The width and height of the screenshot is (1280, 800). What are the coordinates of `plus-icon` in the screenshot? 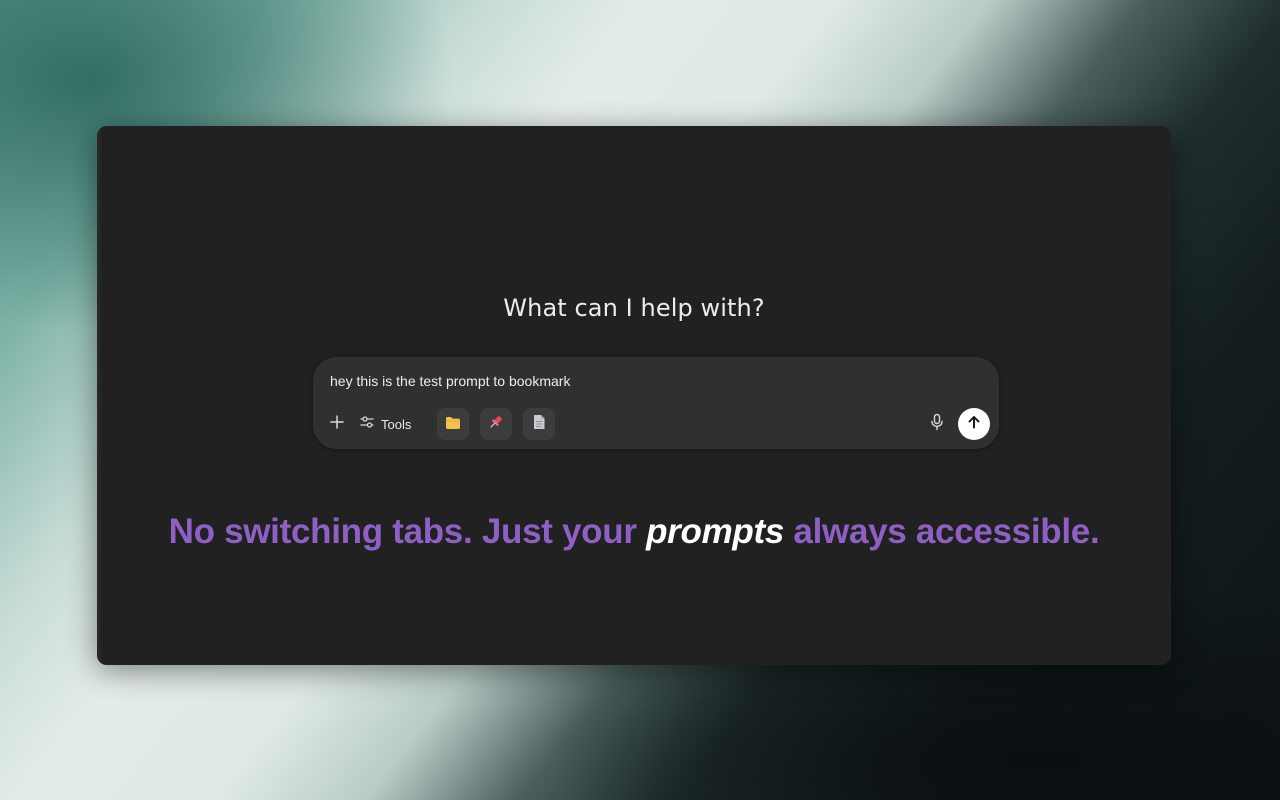 It's located at (337, 424).